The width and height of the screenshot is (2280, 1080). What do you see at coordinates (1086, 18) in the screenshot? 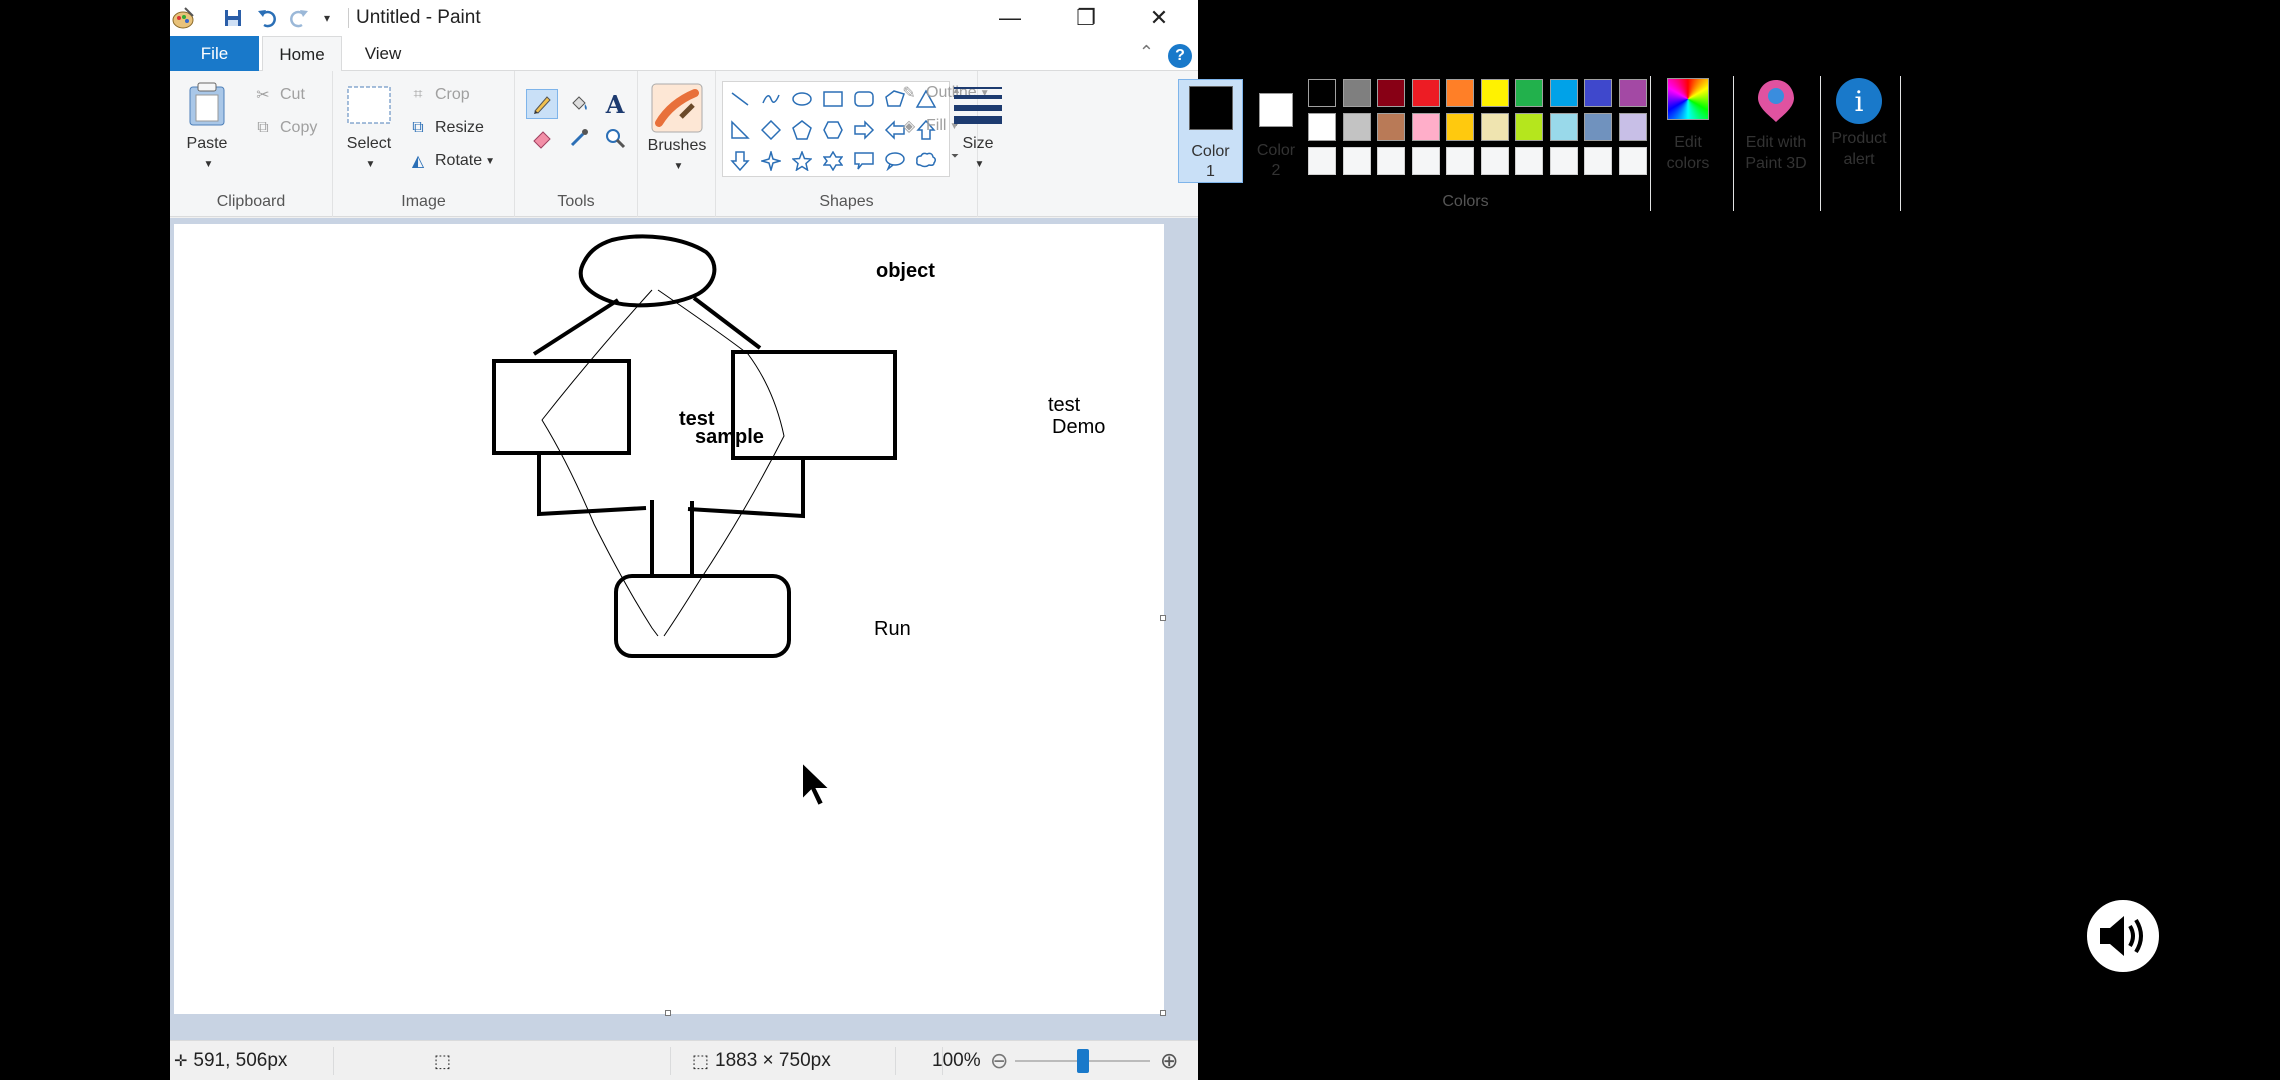
I see `restore-button: ❐` at bounding box center [1086, 18].